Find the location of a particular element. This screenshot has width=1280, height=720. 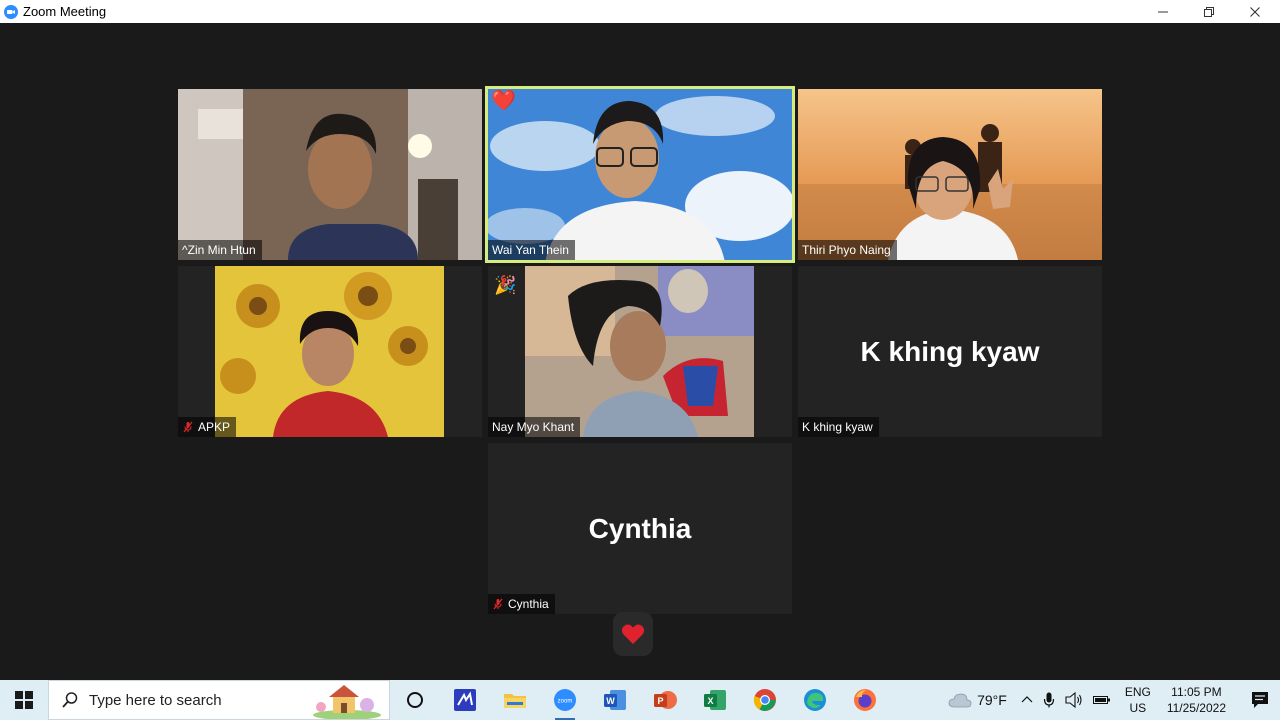

svg-text: W is located at coordinates (610, 701).